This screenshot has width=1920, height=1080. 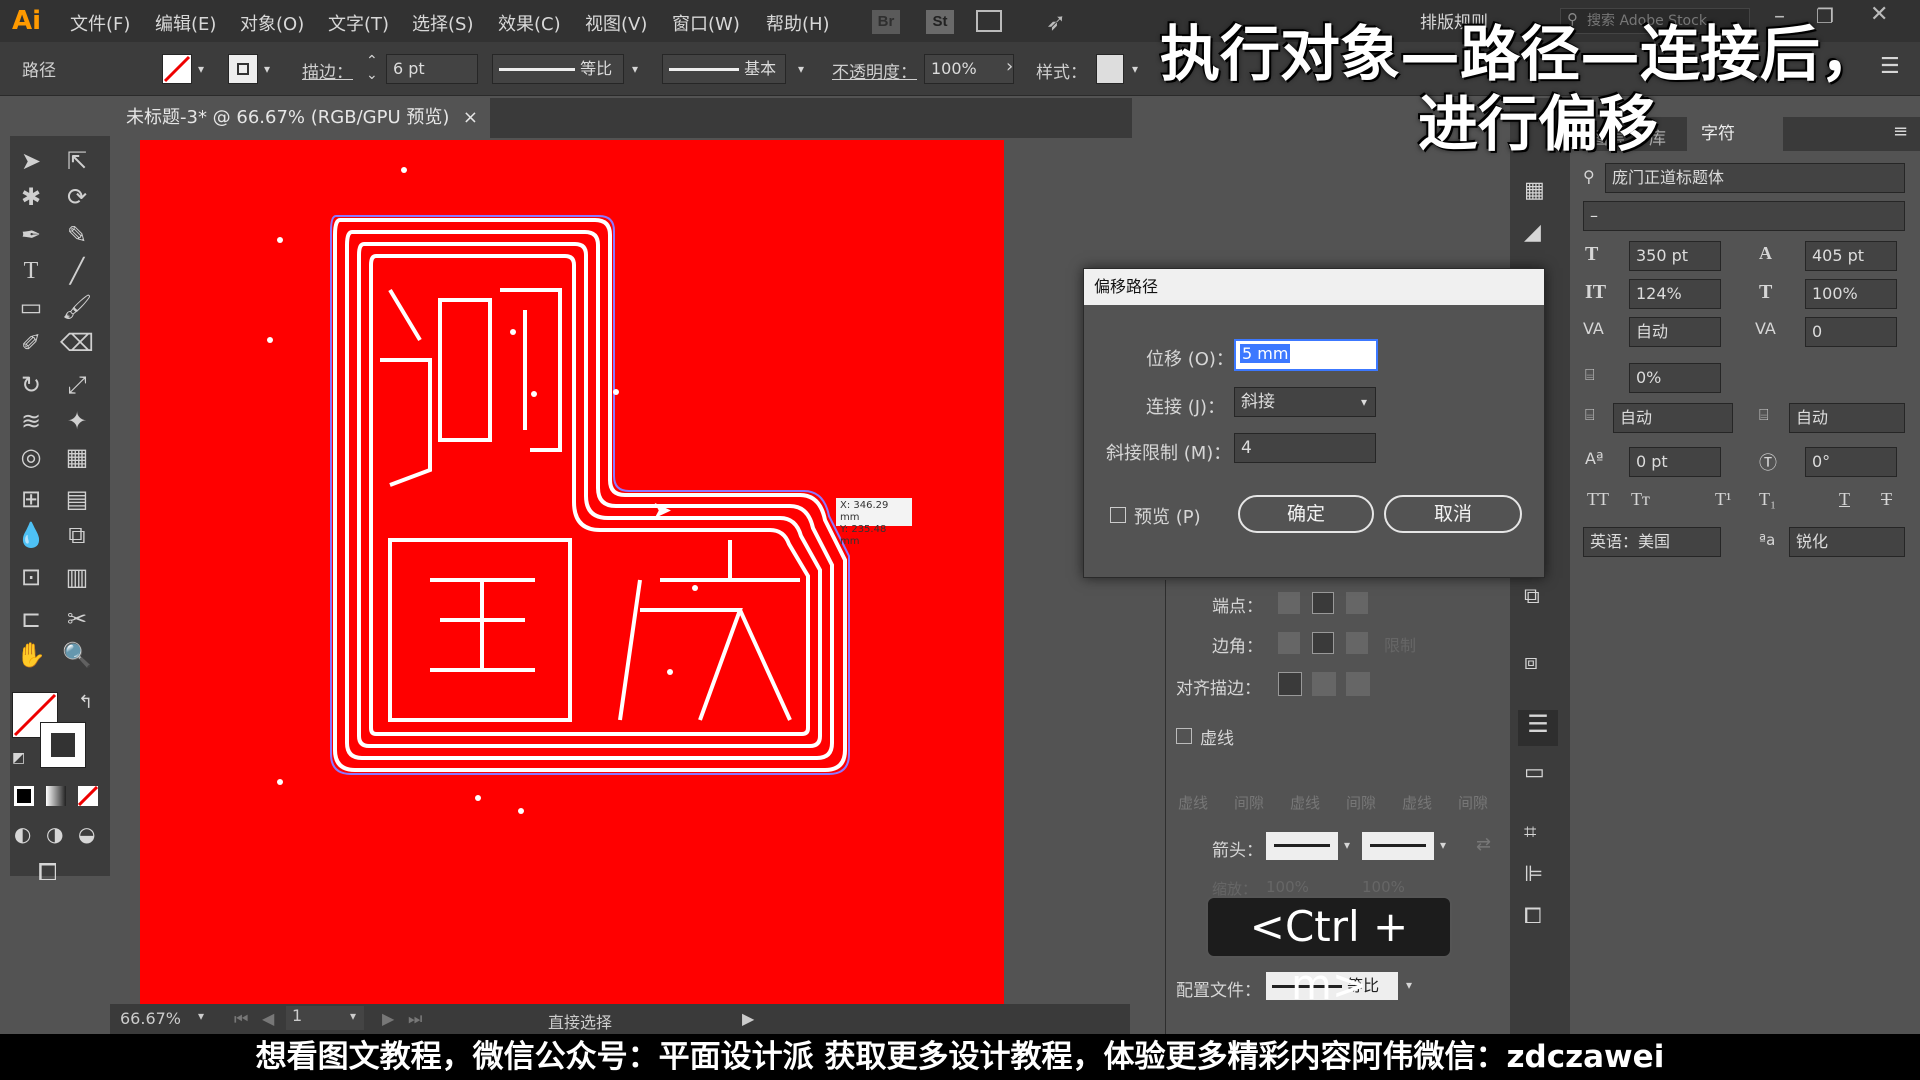 What do you see at coordinates (1851, 294) in the screenshot?
I see `horizontal-scale-field: 100%` at bounding box center [1851, 294].